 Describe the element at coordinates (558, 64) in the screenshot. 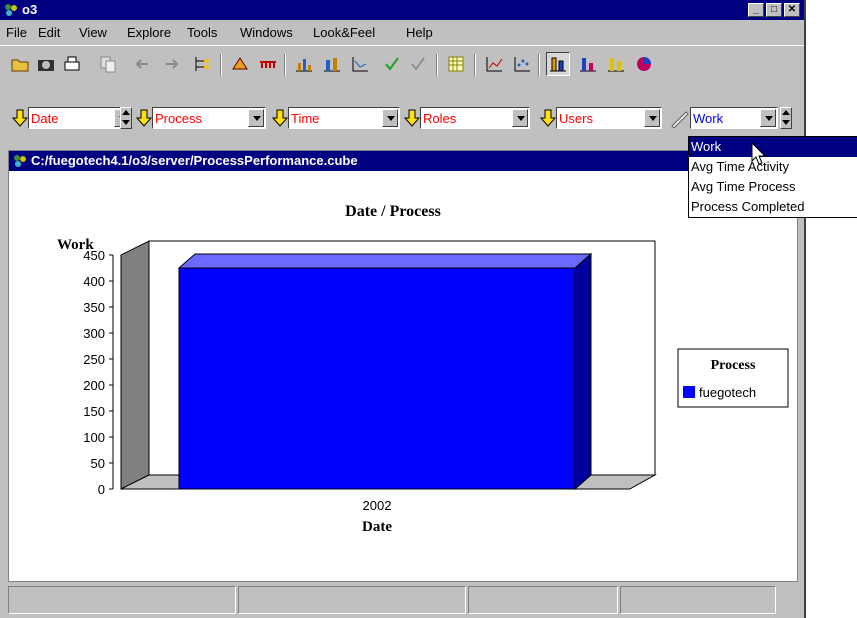

I see `bar-chart-3d-icon` at that location.